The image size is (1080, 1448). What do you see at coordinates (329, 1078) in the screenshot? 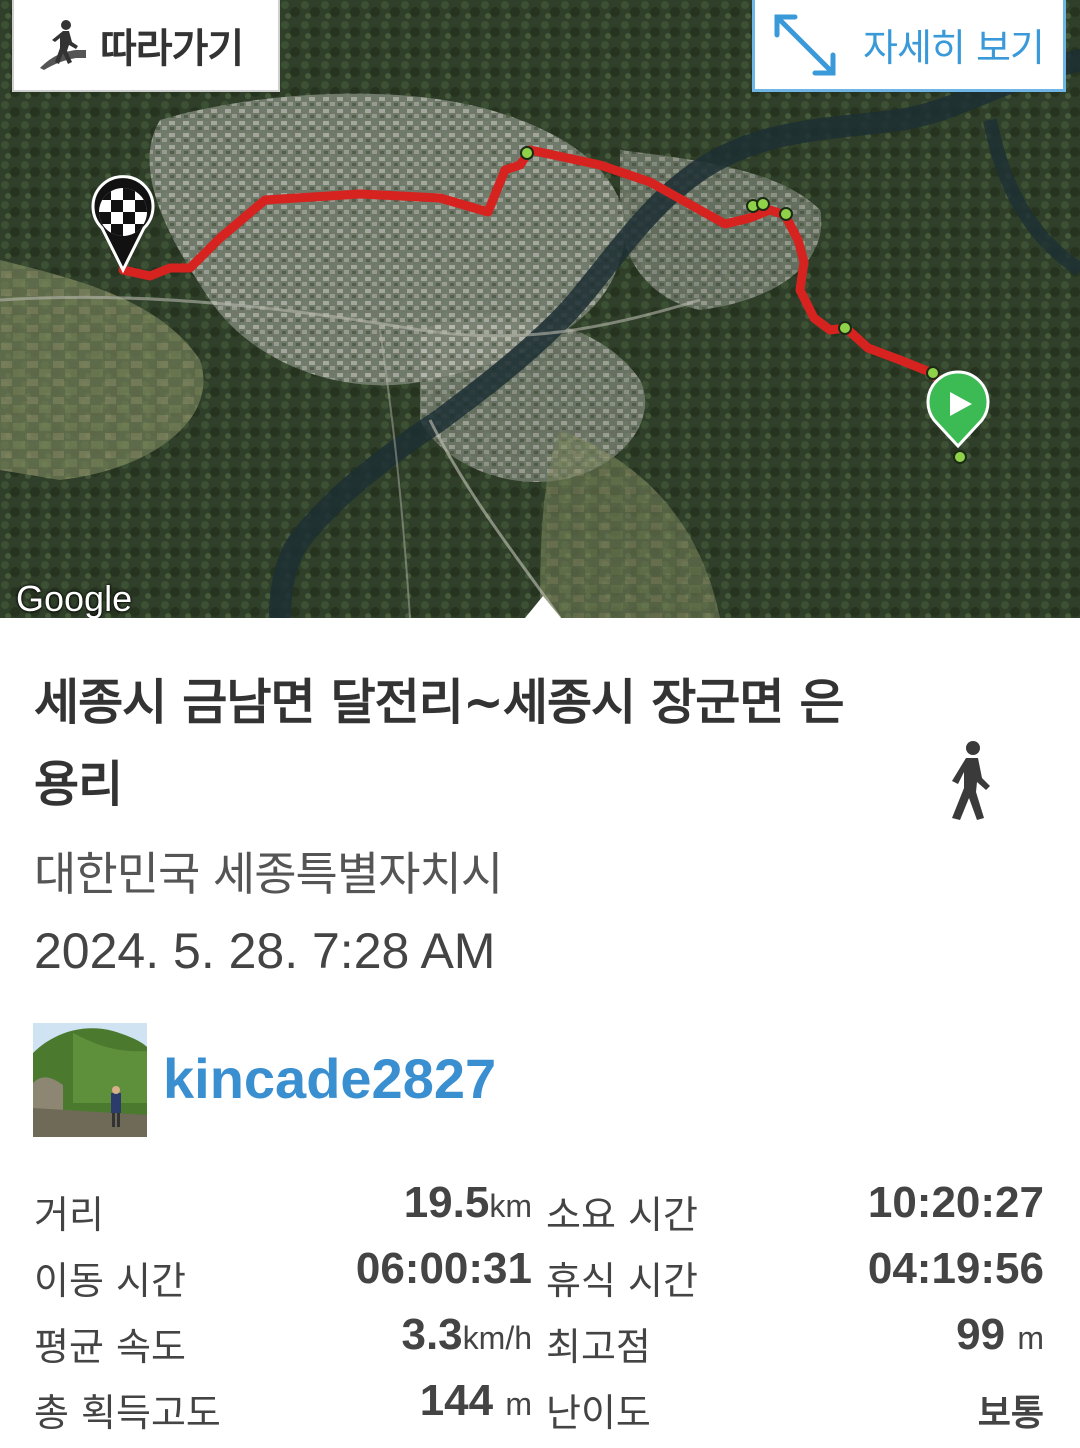
I see `username-link: kincade2827` at bounding box center [329, 1078].